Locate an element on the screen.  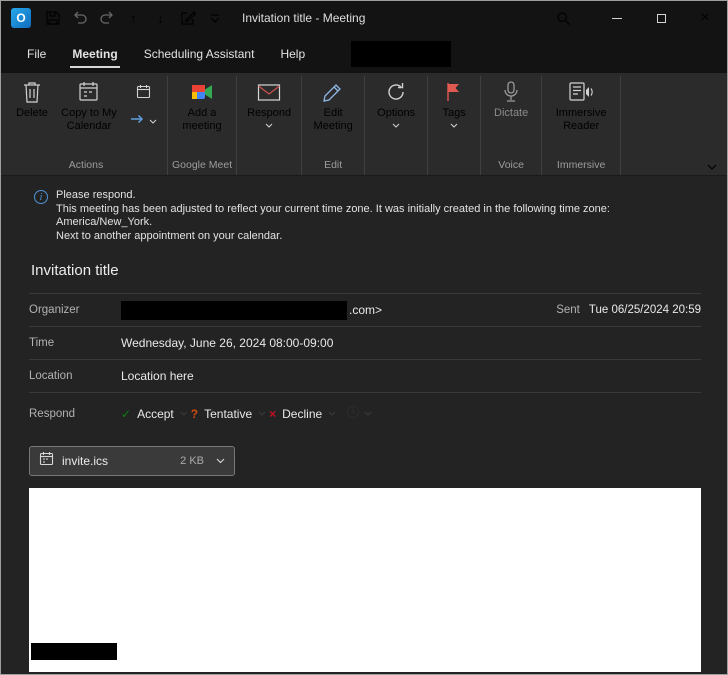
group-label-options is located at coordinates (396, 166).